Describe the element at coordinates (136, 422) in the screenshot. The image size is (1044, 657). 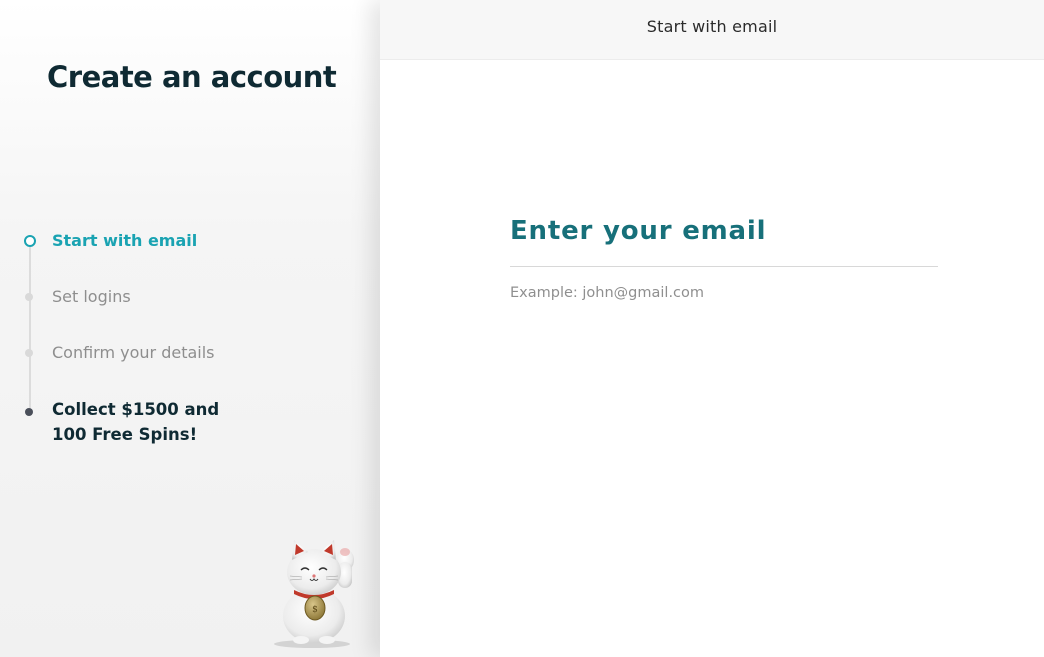
I see `step-label: Collect $1500 and 100 Free Spins!` at that location.